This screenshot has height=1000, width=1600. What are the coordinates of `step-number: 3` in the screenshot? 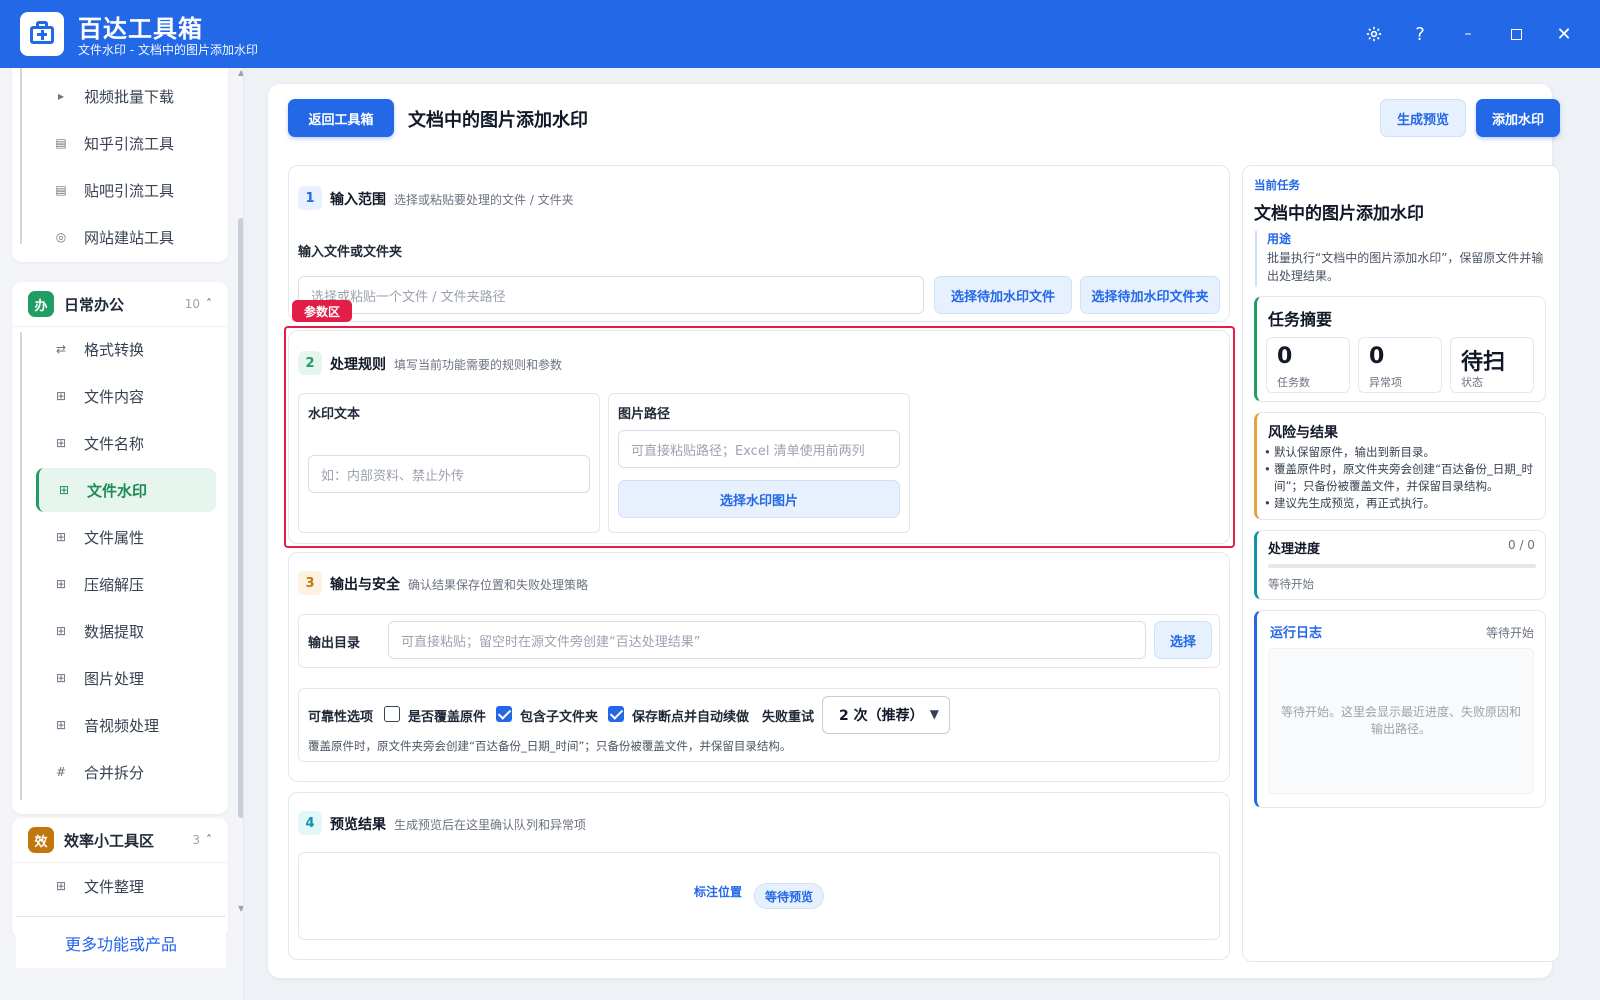 It's located at (310, 583).